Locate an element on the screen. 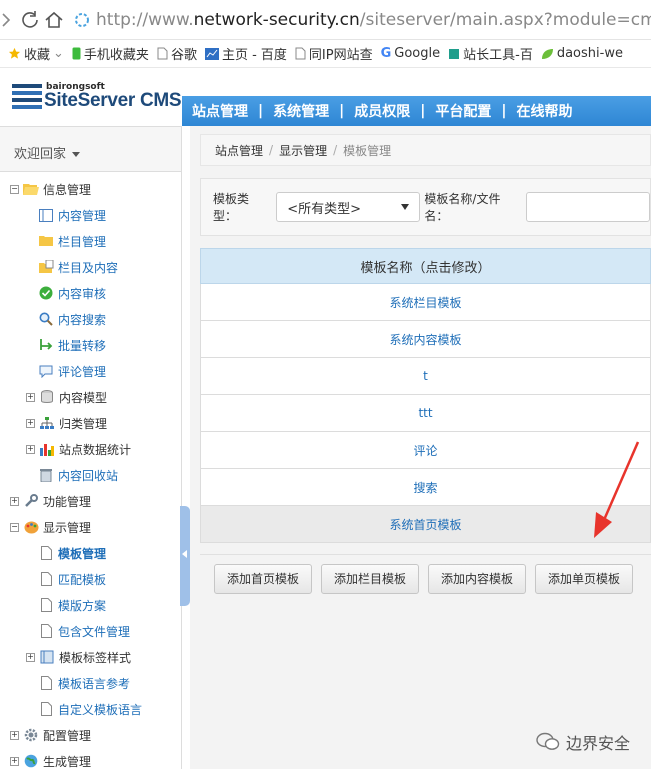 The height and width of the screenshot is (771, 651). book-icon is located at coordinates (47, 657).